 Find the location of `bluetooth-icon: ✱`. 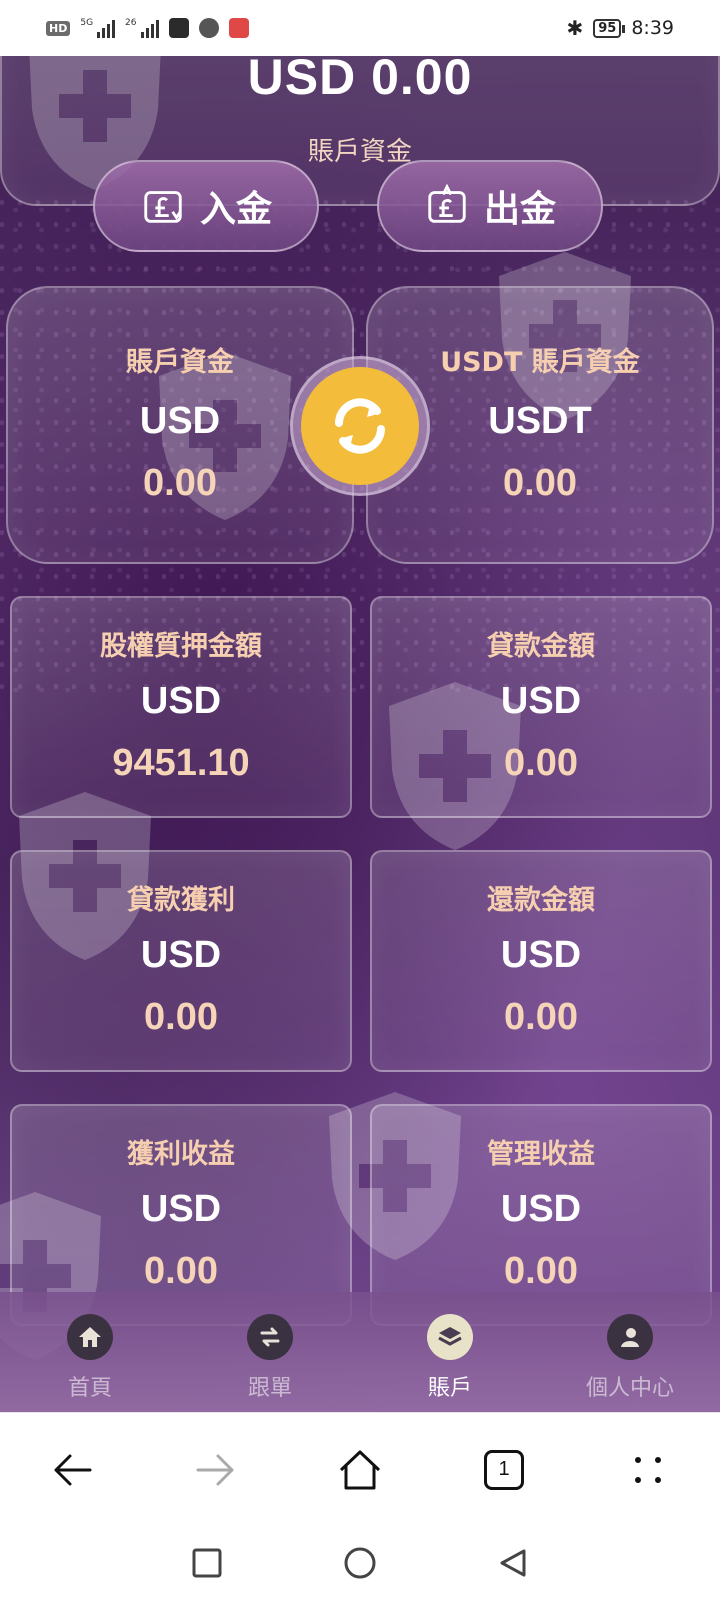

bluetooth-icon: ✱ is located at coordinates (575, 28).